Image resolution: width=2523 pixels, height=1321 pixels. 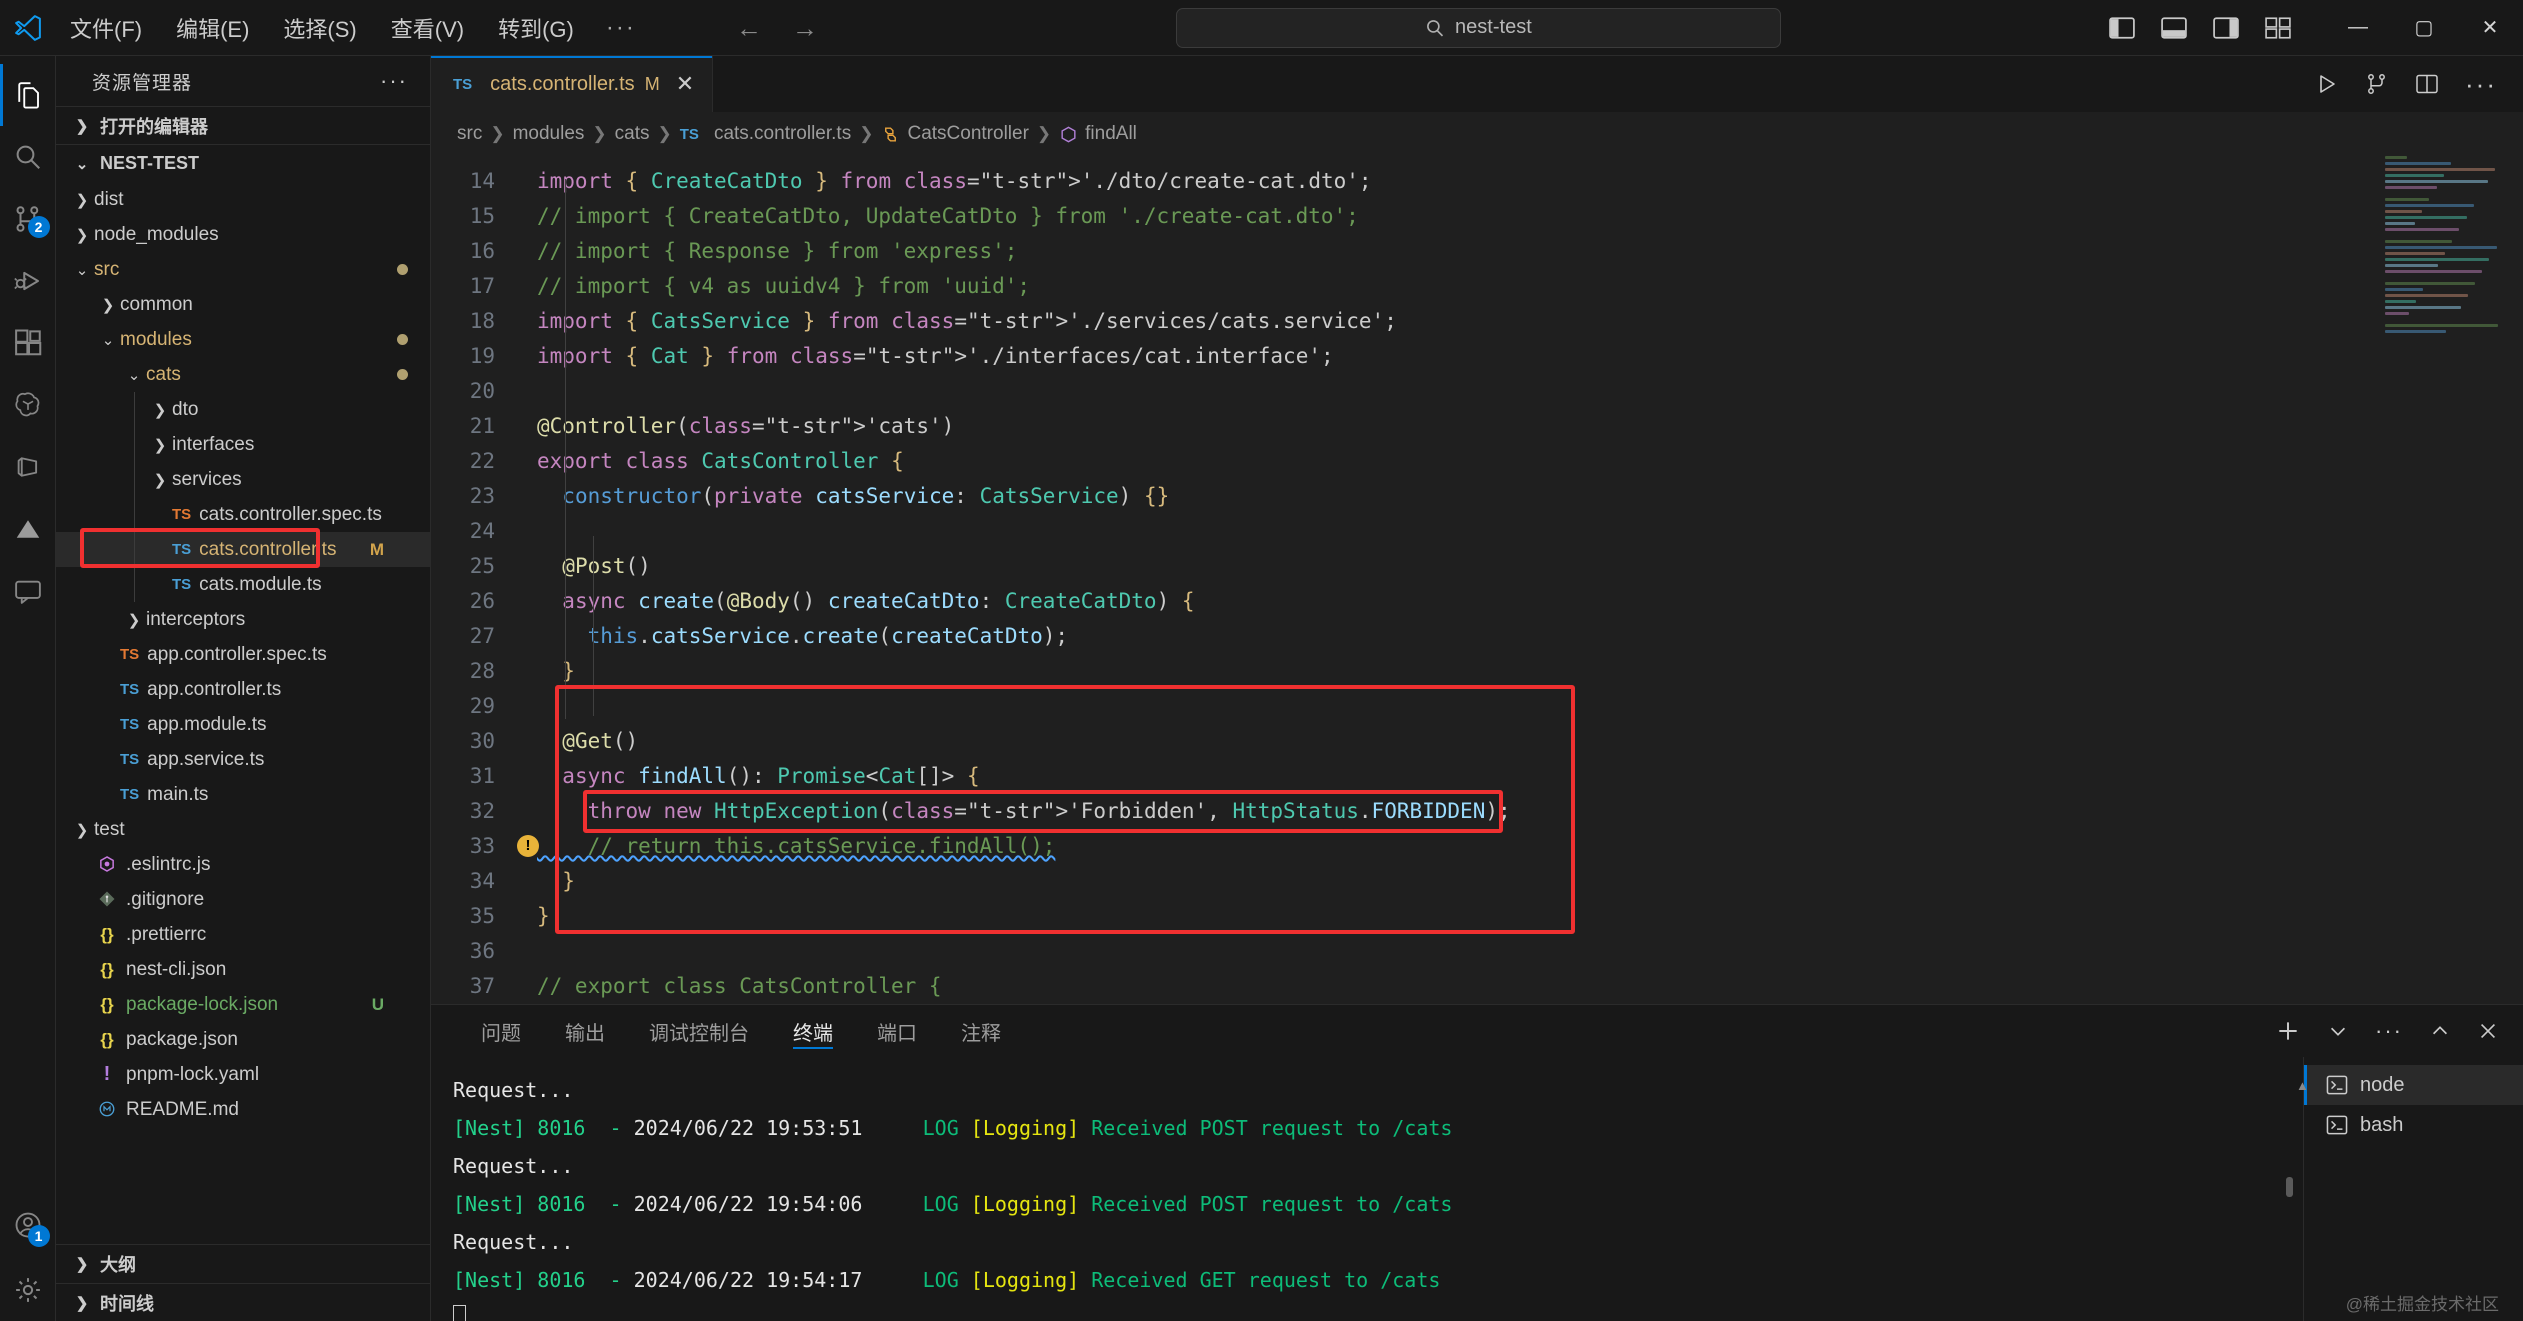 What do you see at coordinates (243, 1302) in the screenshot?
I see `timeline-section: ❯ 时间线` at bounding box center [243, 1302].